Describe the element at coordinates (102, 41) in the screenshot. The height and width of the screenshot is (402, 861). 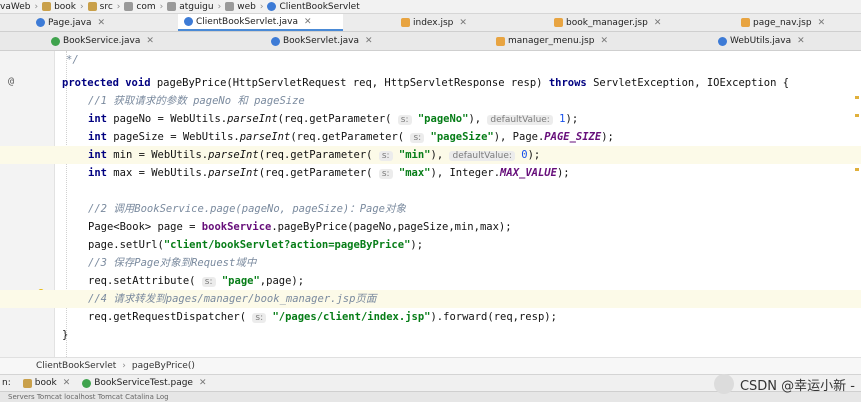
I see `tab-label: BookService.java` at that location.